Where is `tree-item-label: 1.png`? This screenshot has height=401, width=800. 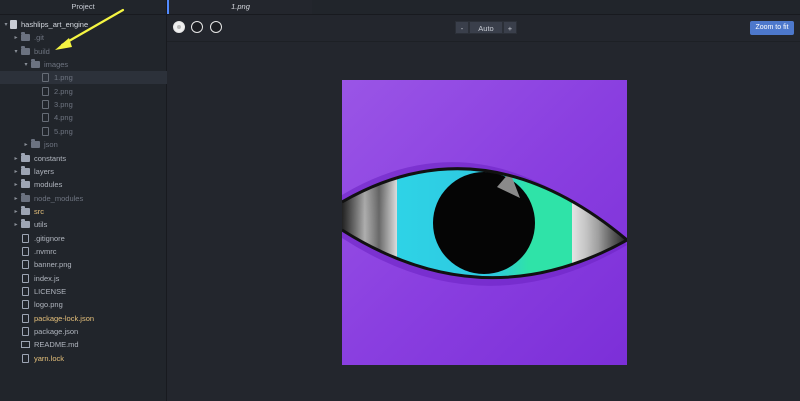
tree-item-label: 1.png is located at coordinates (63, 78).